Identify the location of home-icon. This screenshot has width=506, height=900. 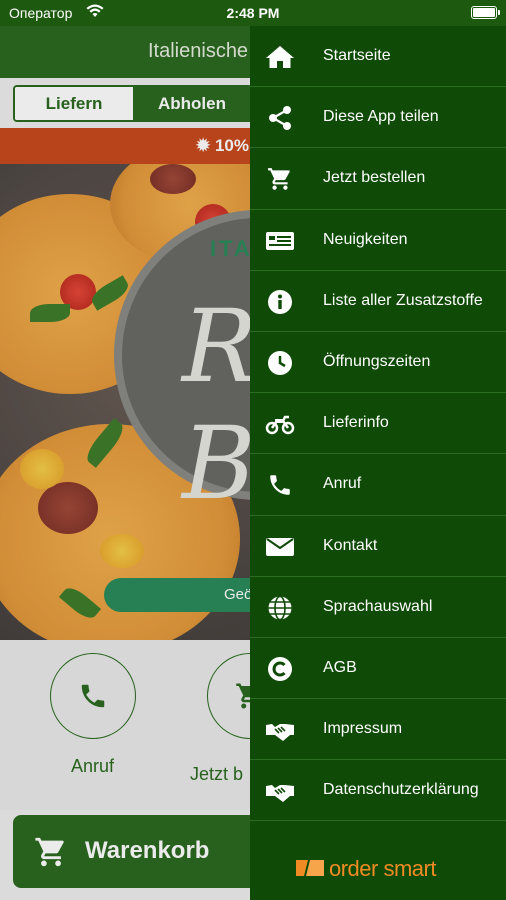
(280, 57).